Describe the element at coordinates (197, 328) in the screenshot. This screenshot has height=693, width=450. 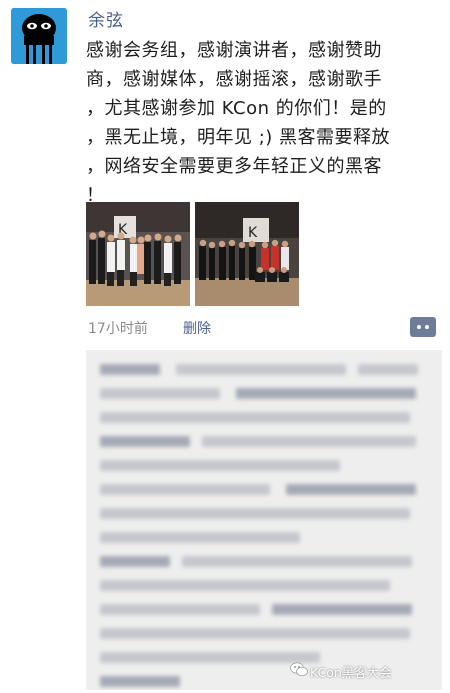
I see `delete-link: 删除` at that location.